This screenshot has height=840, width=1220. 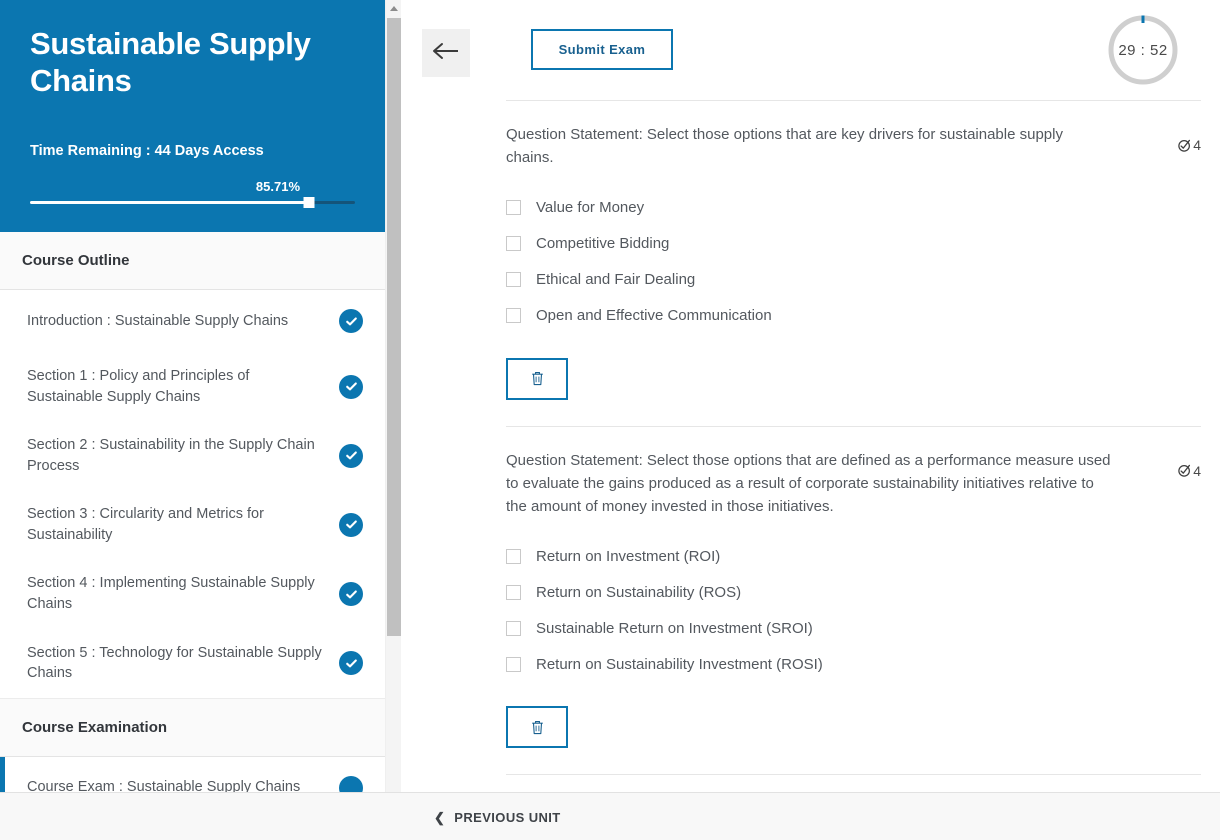 I want to click on sidebar-scrollbar, so click(x=393, y=420).